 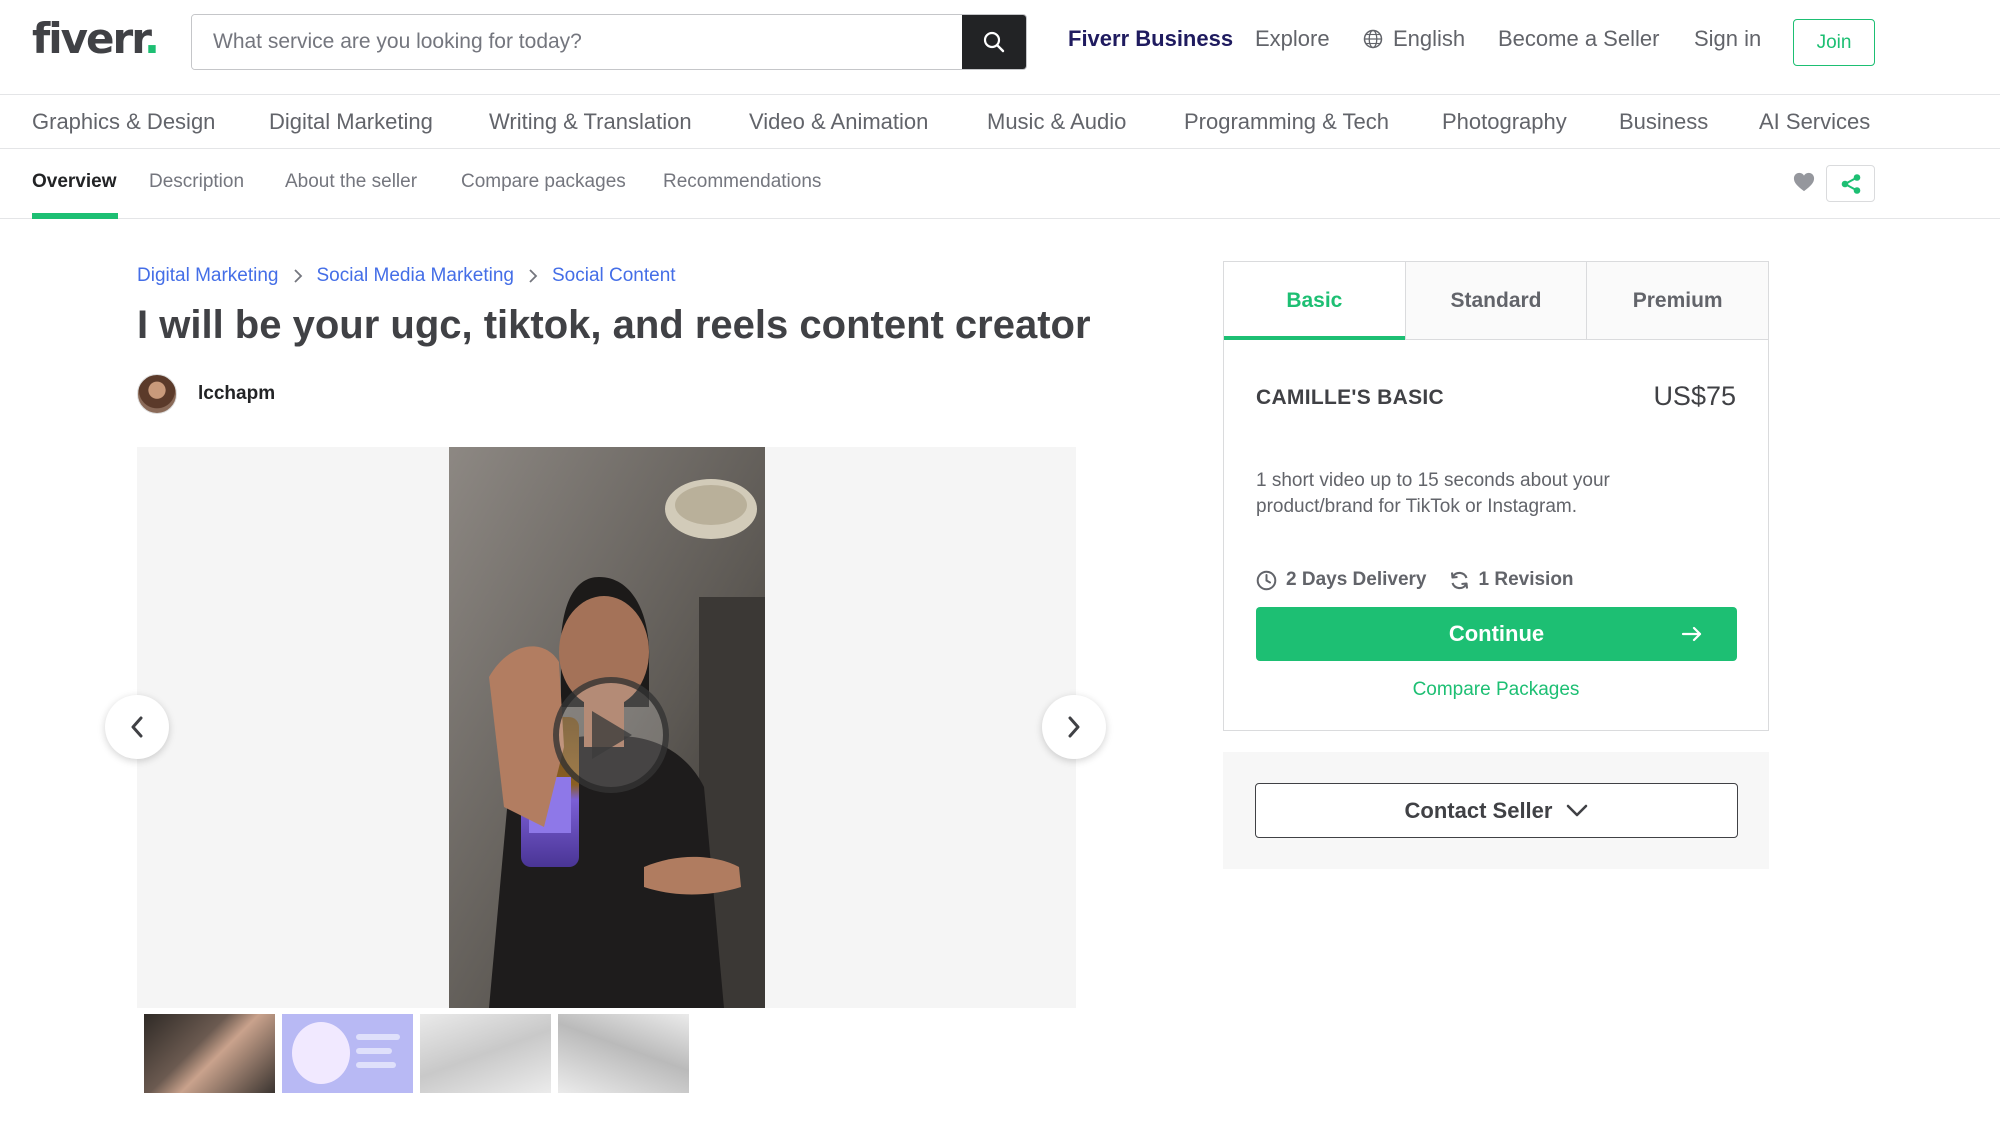 I want to click on delivery-time: 2 Days Delivery, so click(x=1341, y=580).